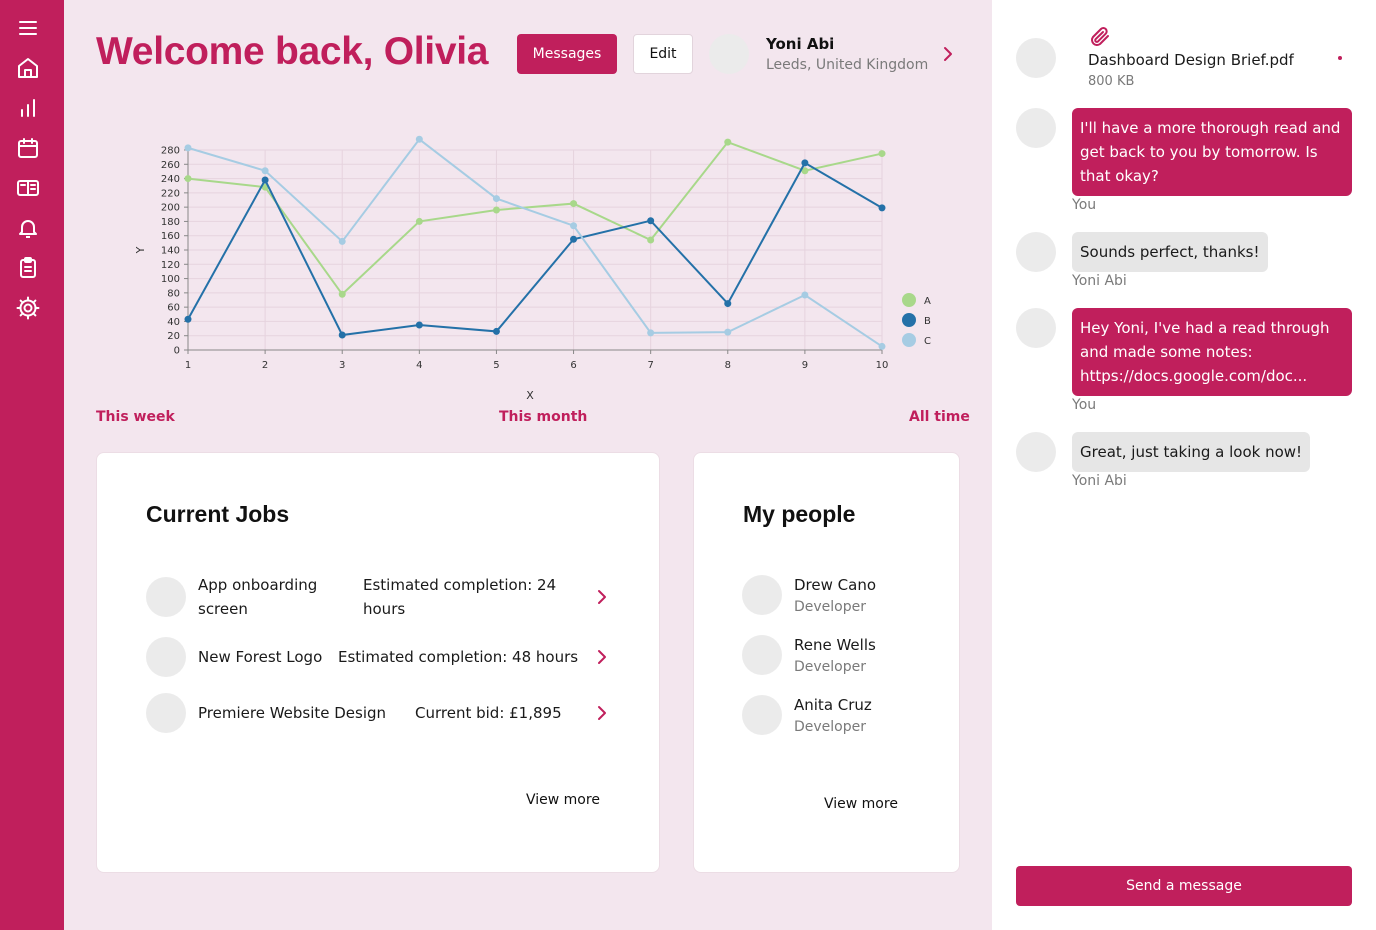  Describe the element at coordinates (188, 365) in the screenshot. I see `x-tick-label: 1` at that location.